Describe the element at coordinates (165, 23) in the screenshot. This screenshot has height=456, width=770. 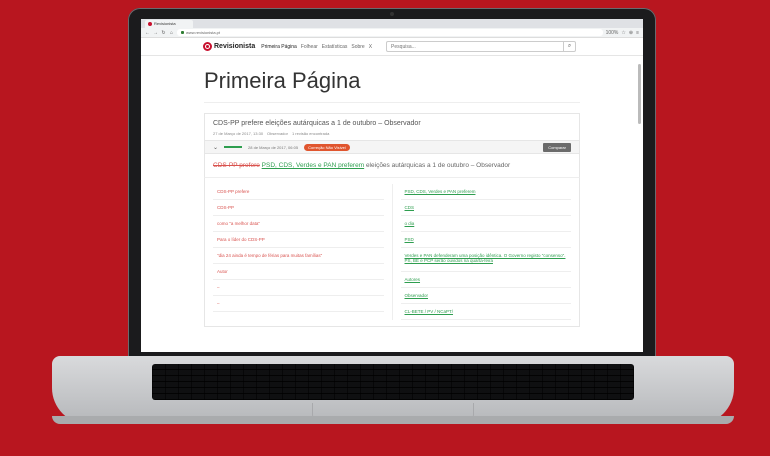
I see `tab-title: Revisionista` at that location.